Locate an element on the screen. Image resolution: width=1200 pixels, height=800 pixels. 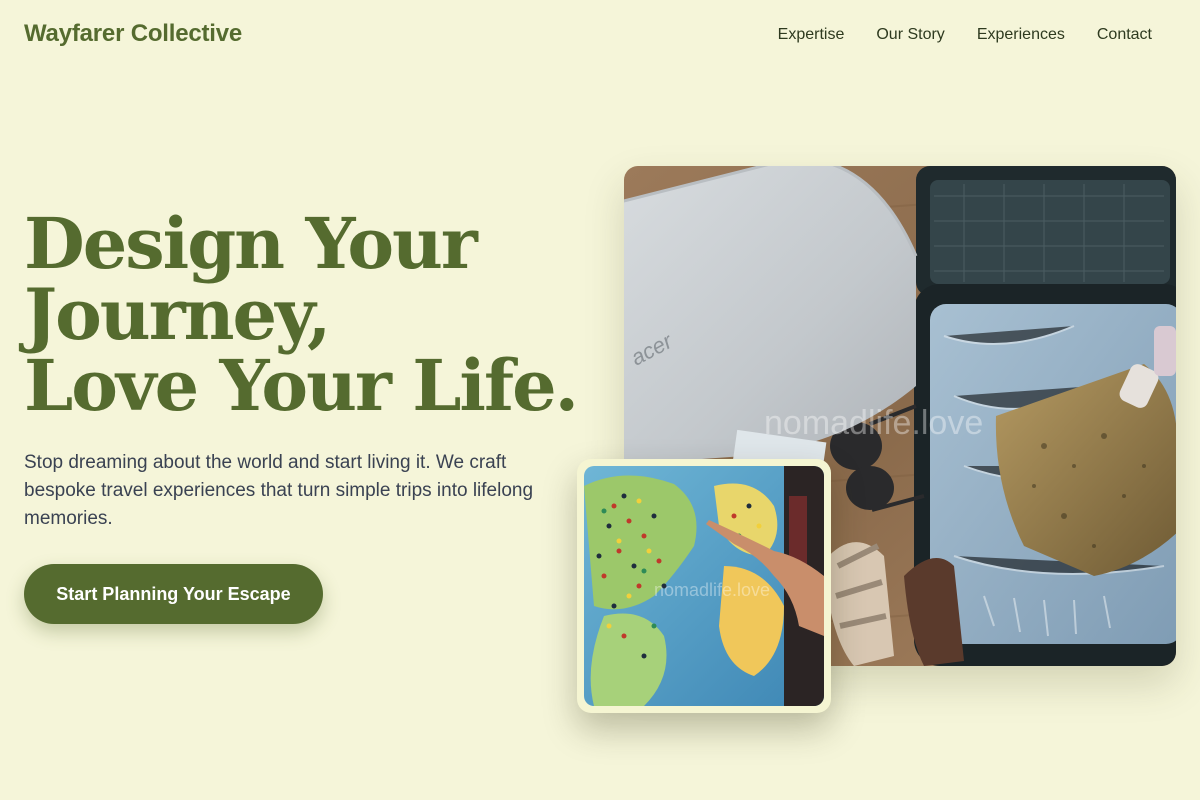
nav-item-expertise: Expertise is located at coordinates (811, 35).